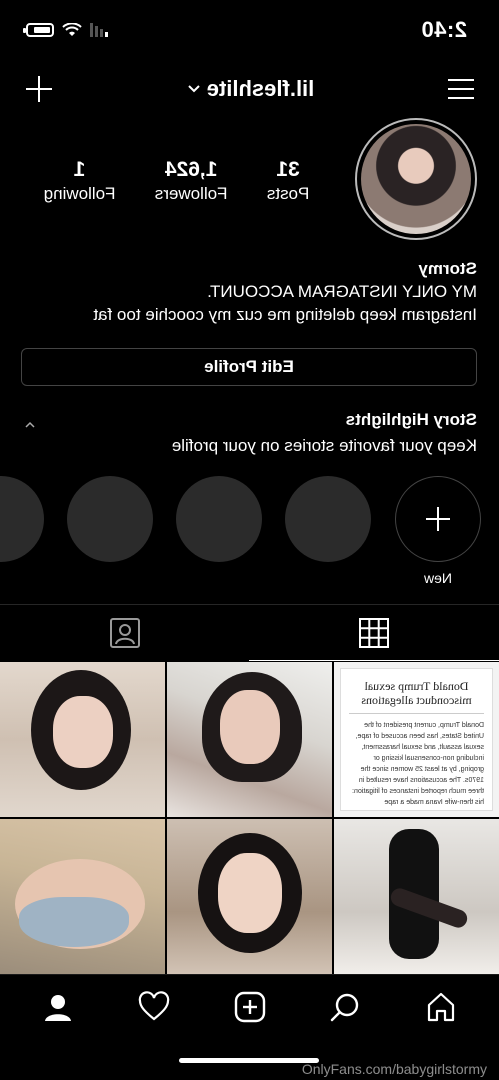  Describe the element at coordinates (416, 713) in the screenshot. I see `article-divider` at that location.